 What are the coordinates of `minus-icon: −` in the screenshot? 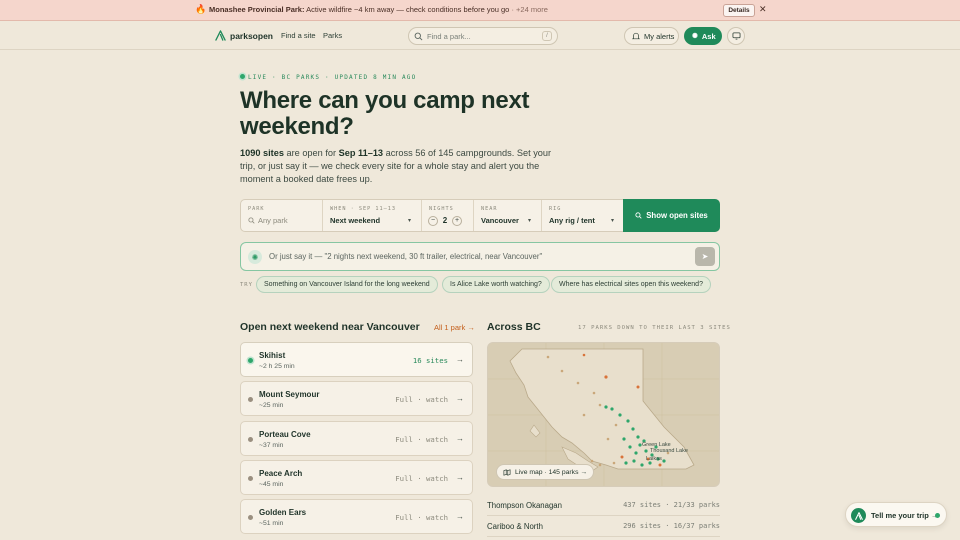 It's located at (433, 221).